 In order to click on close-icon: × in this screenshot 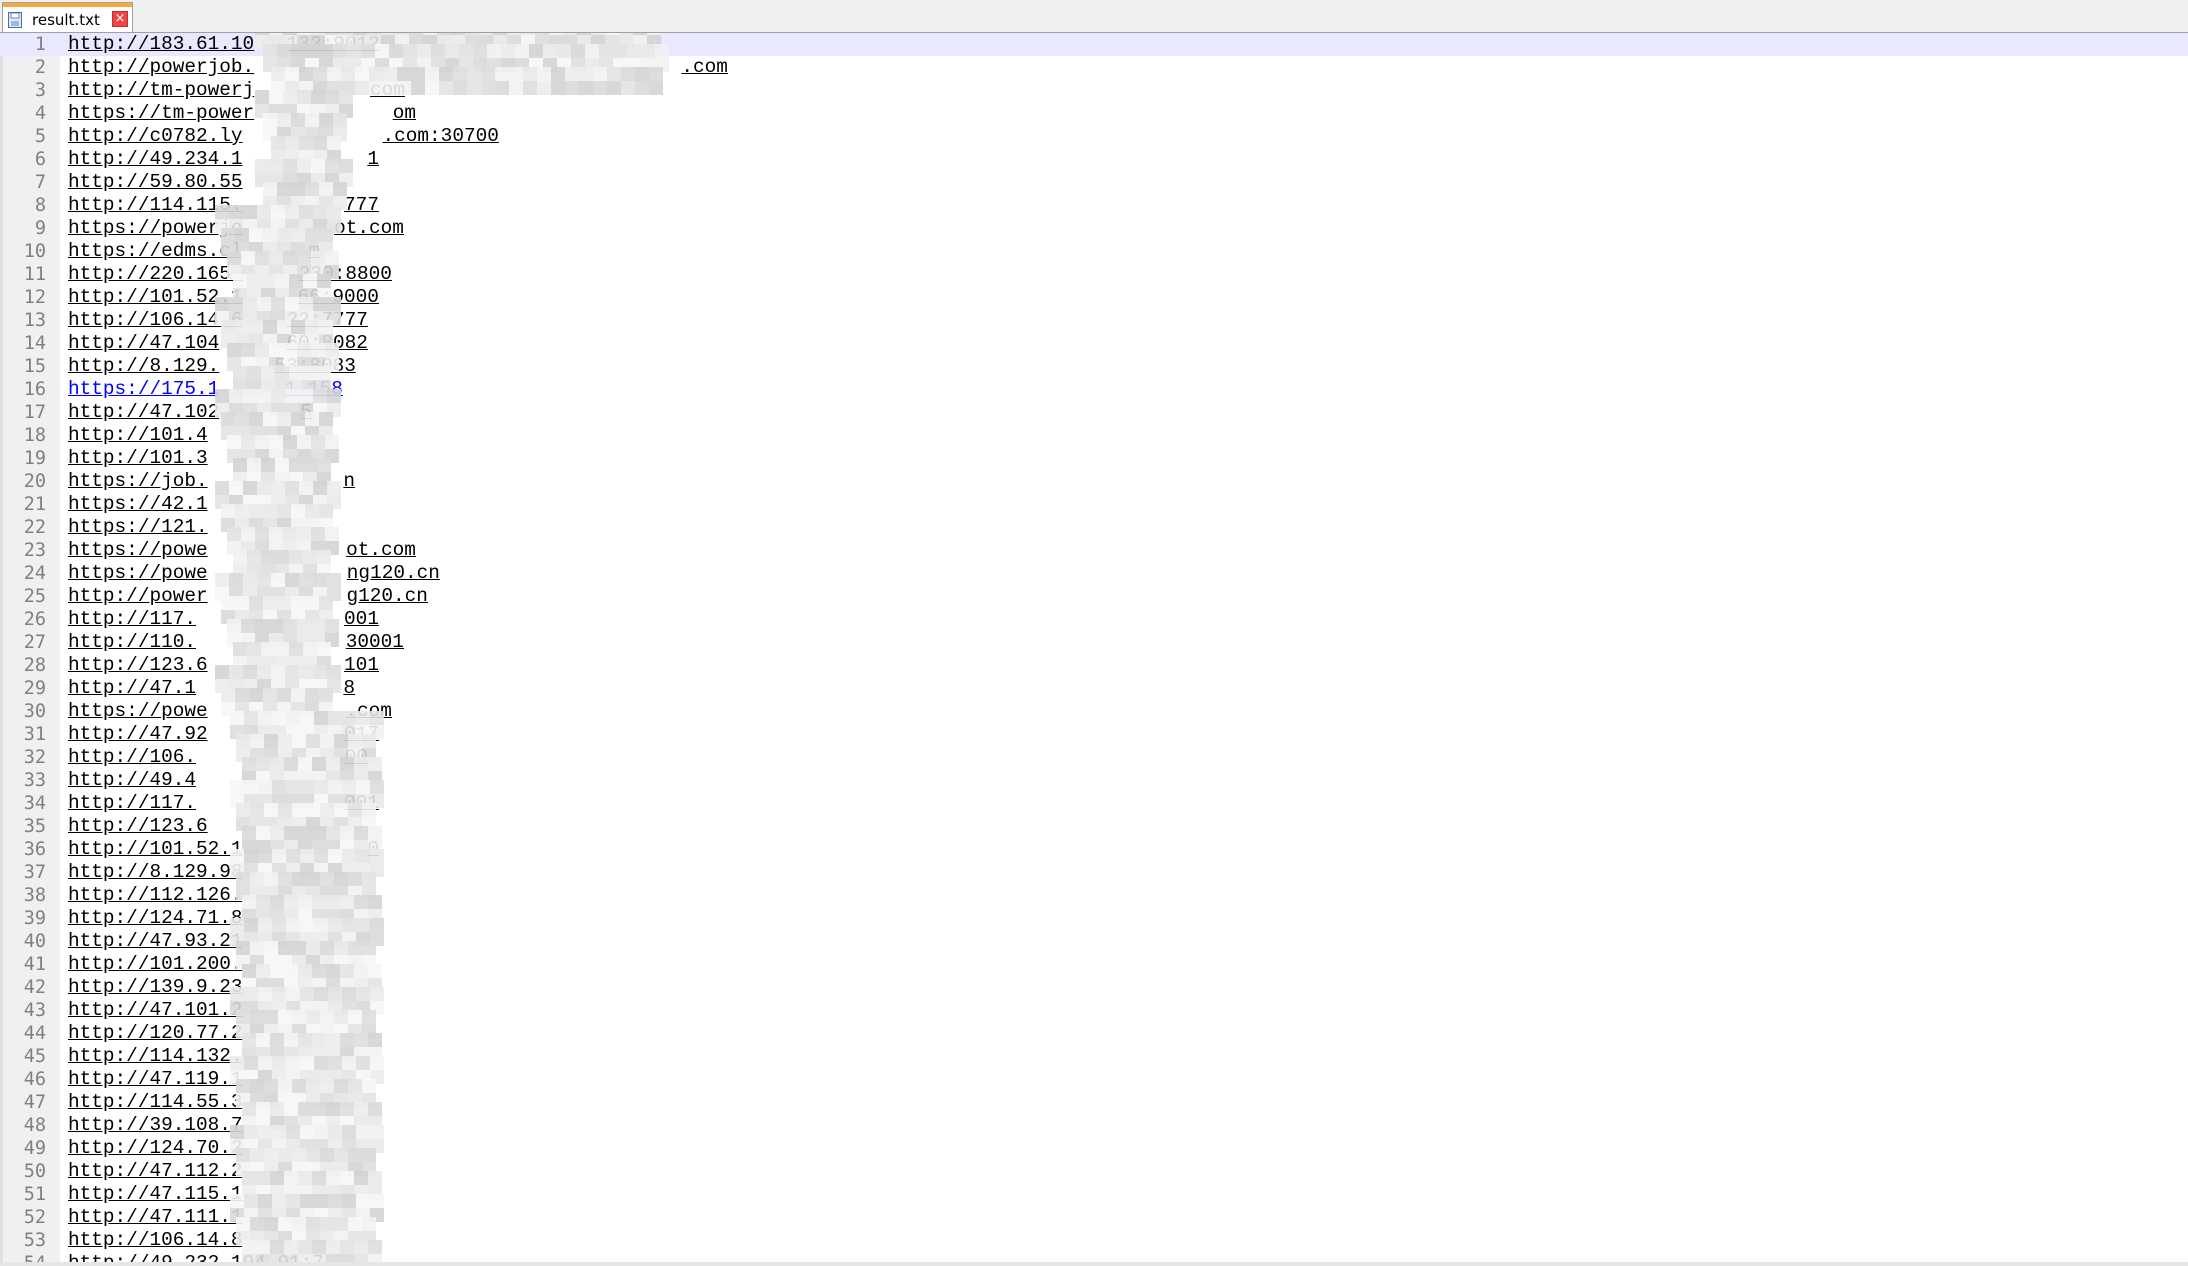, I will do `click(120, 19)`.